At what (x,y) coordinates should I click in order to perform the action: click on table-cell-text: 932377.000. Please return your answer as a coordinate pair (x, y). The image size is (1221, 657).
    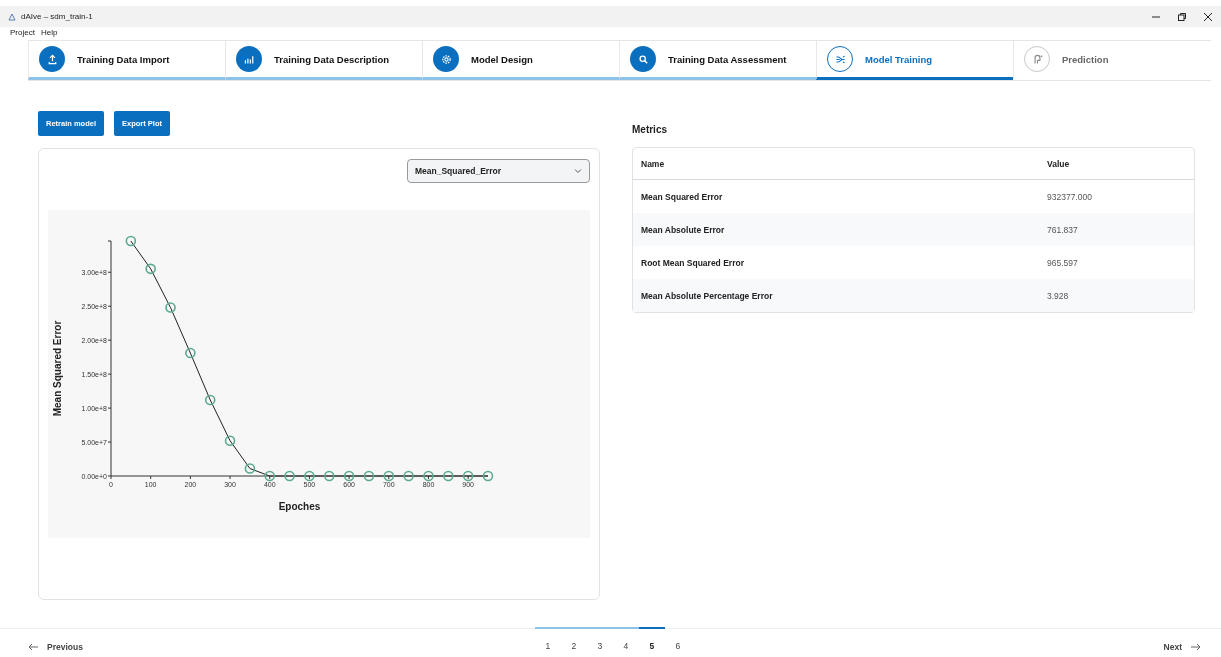
    Looking at the image, I should click on (1070, 196).